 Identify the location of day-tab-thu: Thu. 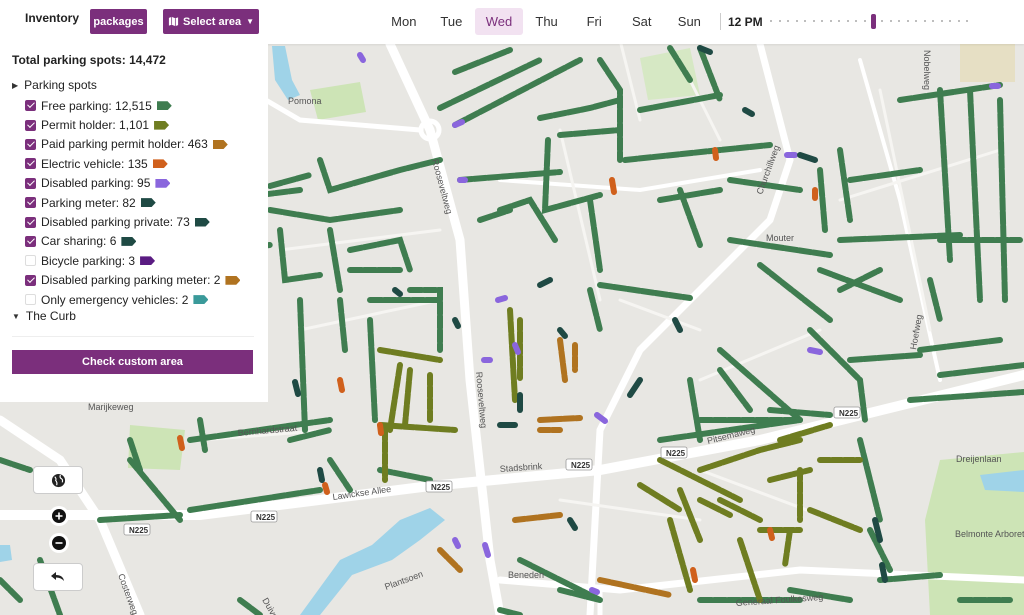
(547, 21).